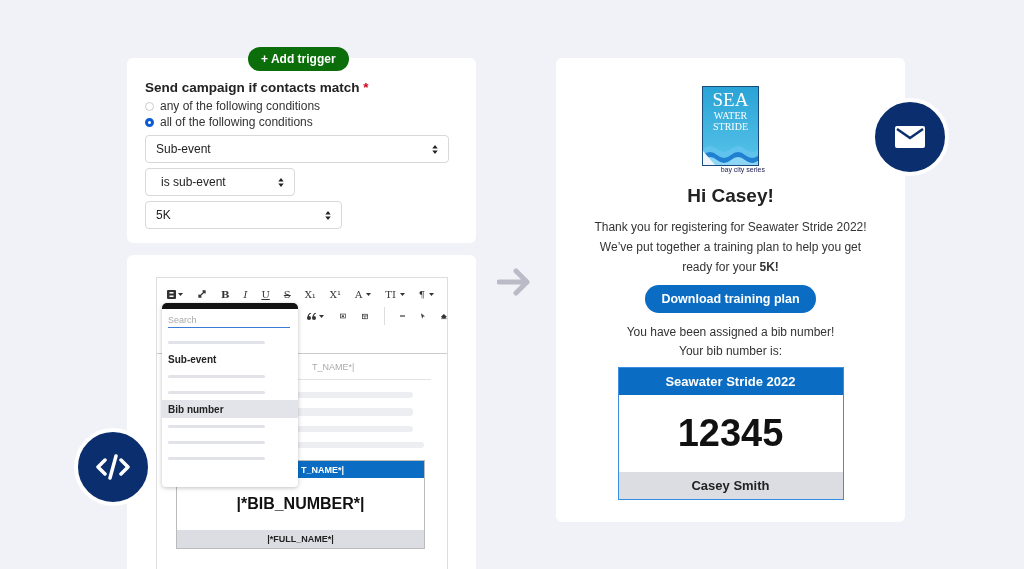  I want to click on format-button: B, so click(225, 294).